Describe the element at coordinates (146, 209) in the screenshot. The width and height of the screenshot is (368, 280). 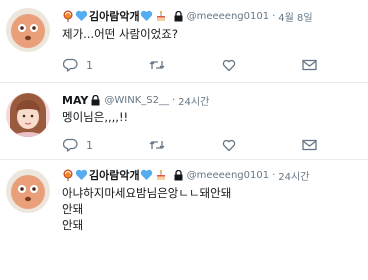
I see `tweet-text: 아냐하지마세요밤님은앙ㄴㄴ돼안돼 안돼 안돼` at that location.